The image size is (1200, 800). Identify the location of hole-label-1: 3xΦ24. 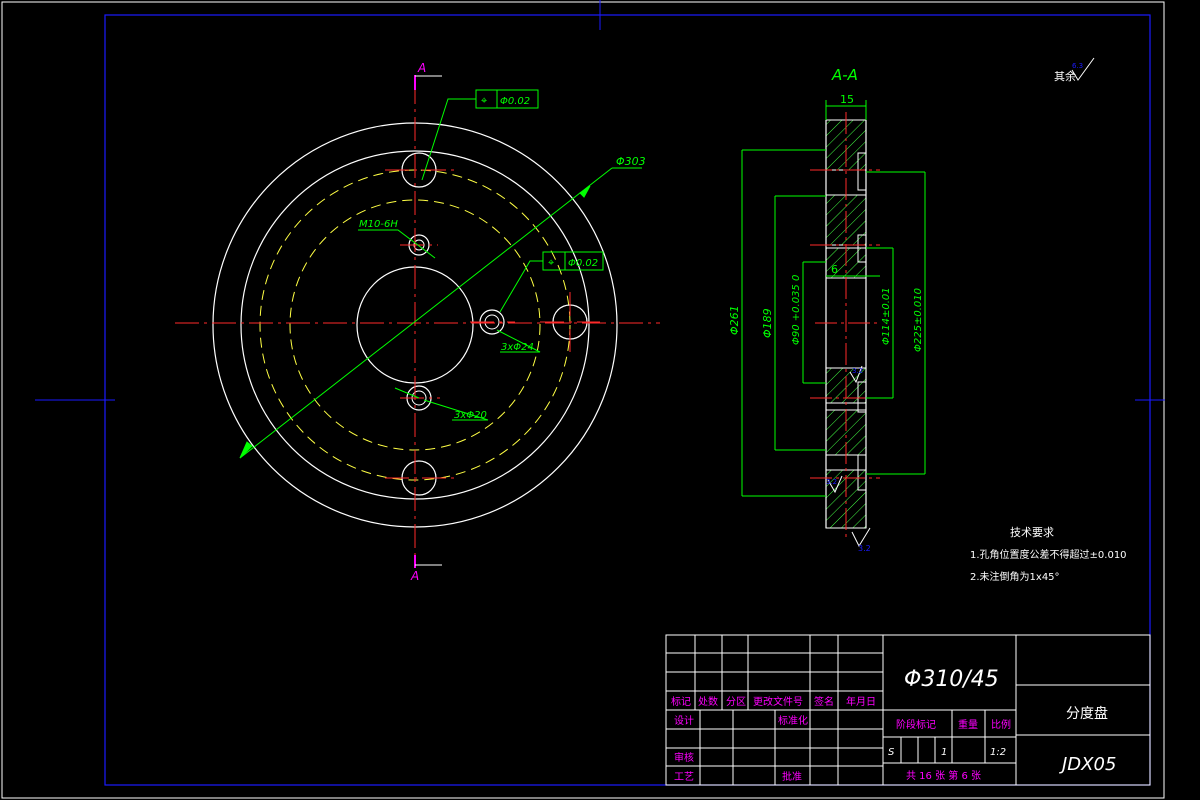
(517, 347).